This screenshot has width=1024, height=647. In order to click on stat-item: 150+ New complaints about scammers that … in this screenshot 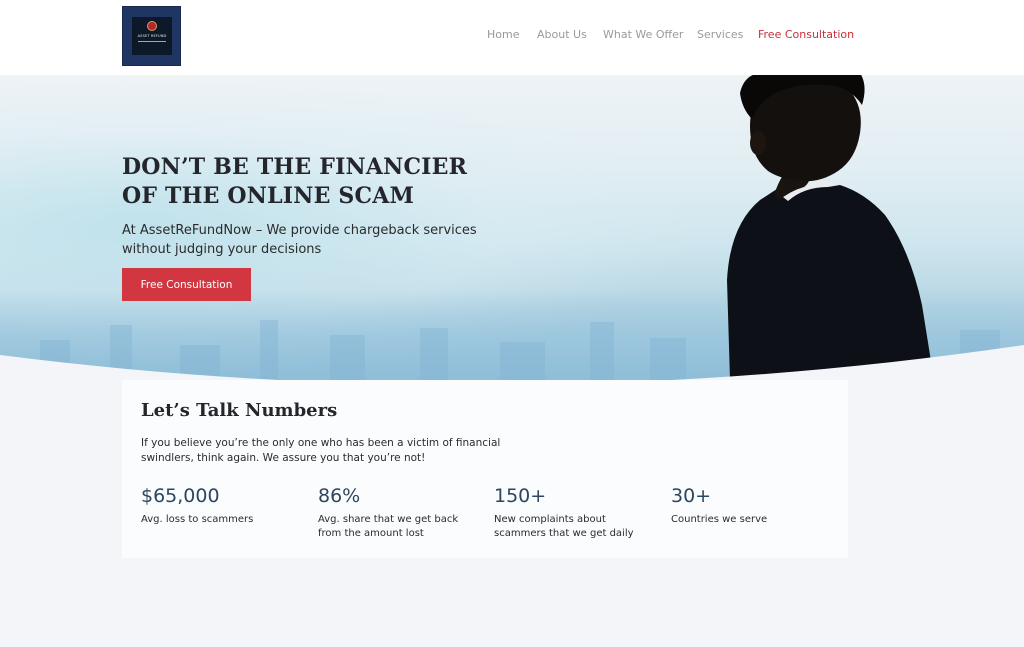, I will do `click(576, 512)`.